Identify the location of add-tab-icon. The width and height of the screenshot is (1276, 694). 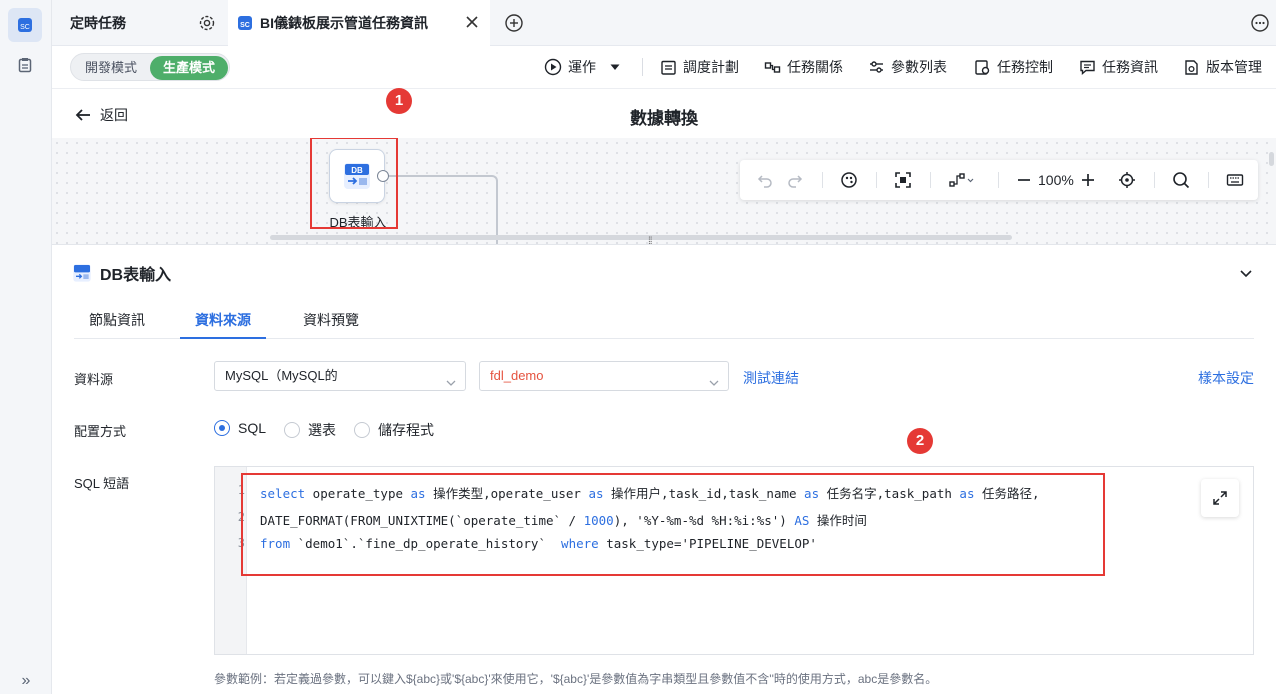
(514, 24).